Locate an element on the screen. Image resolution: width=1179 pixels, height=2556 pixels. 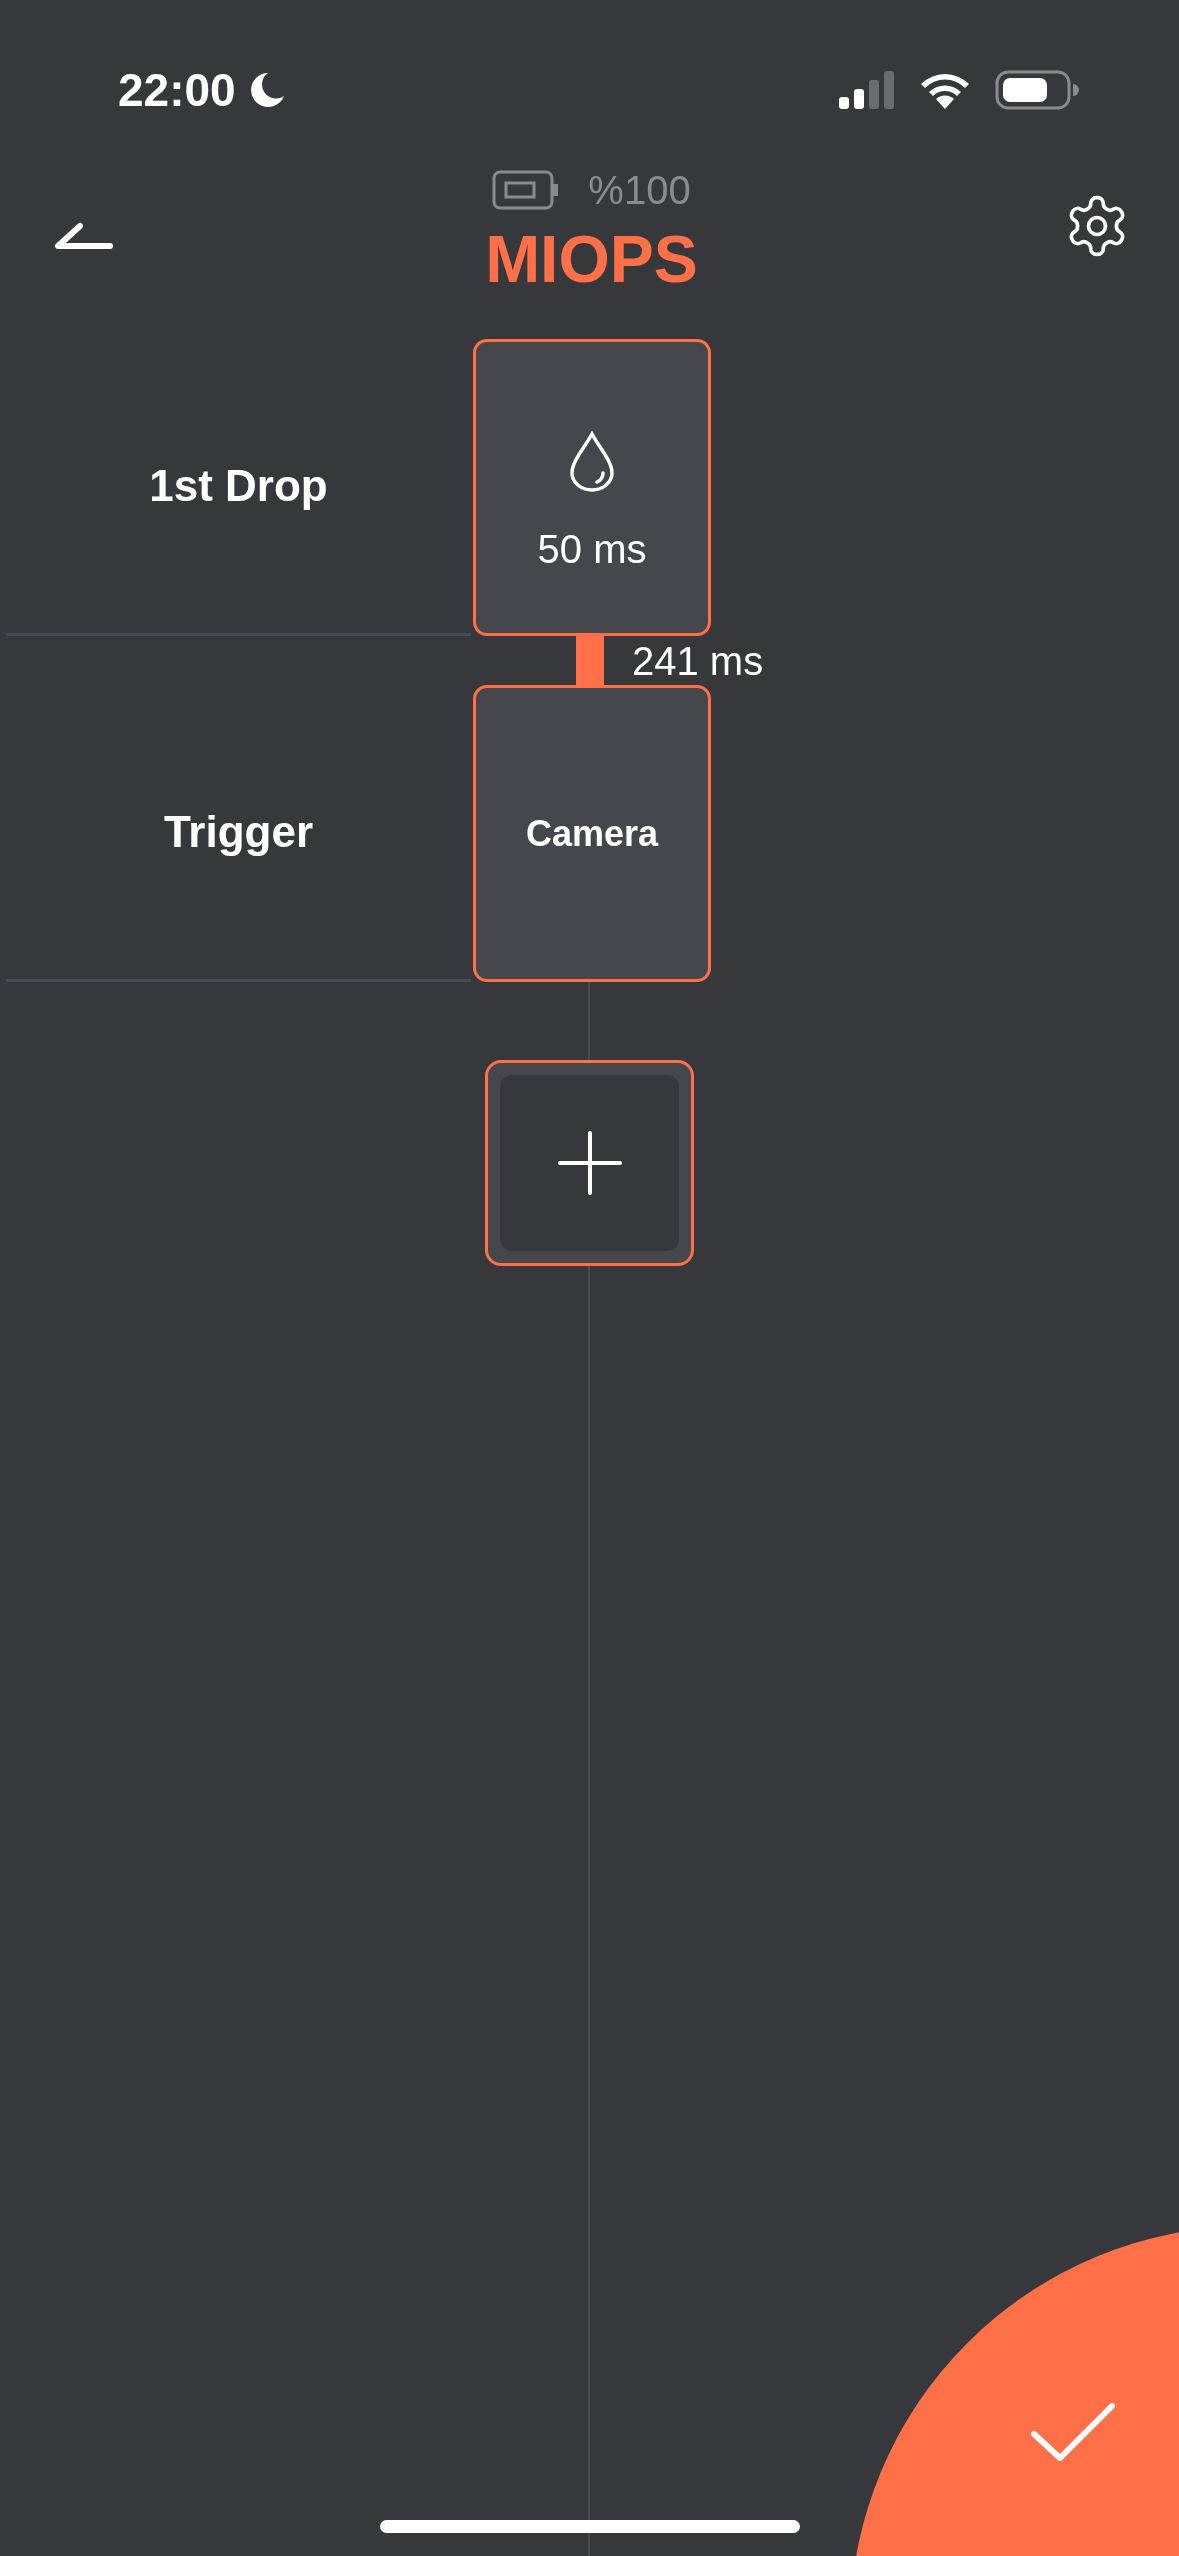
delay-connector is located at coordinates (590, 660).